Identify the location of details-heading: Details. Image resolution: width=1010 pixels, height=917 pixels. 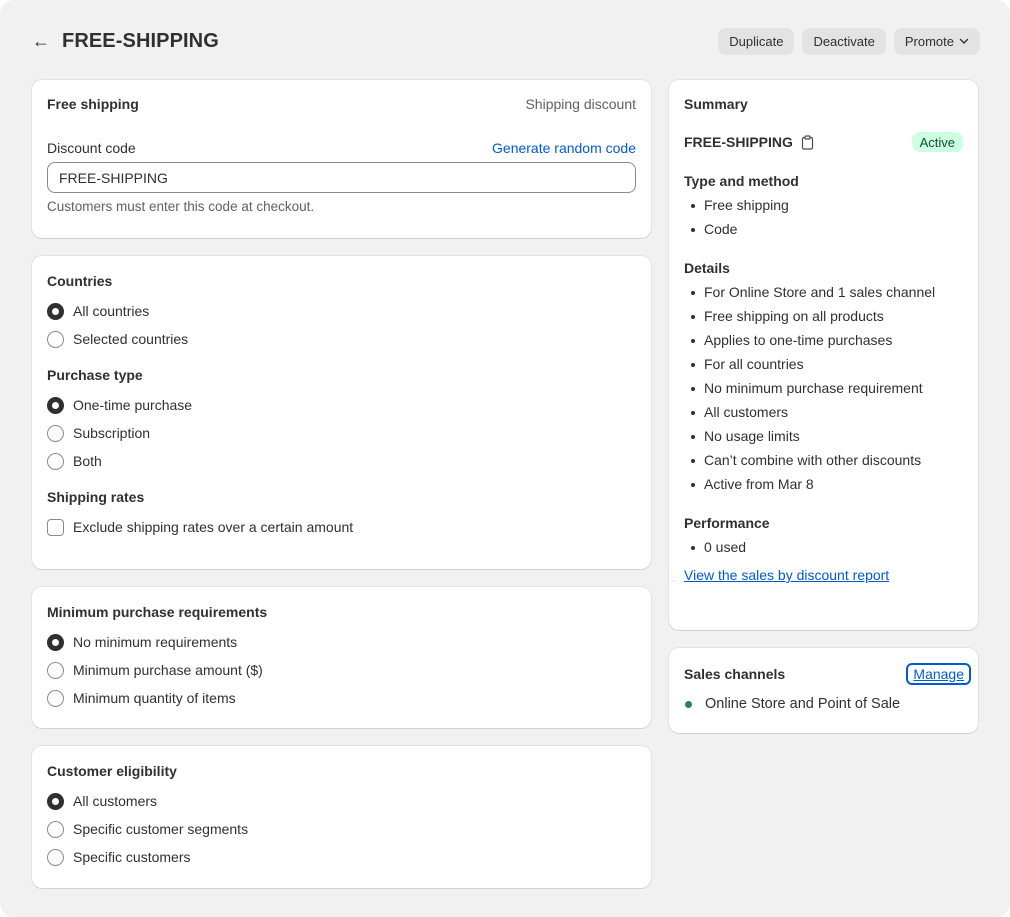
(707, 268).